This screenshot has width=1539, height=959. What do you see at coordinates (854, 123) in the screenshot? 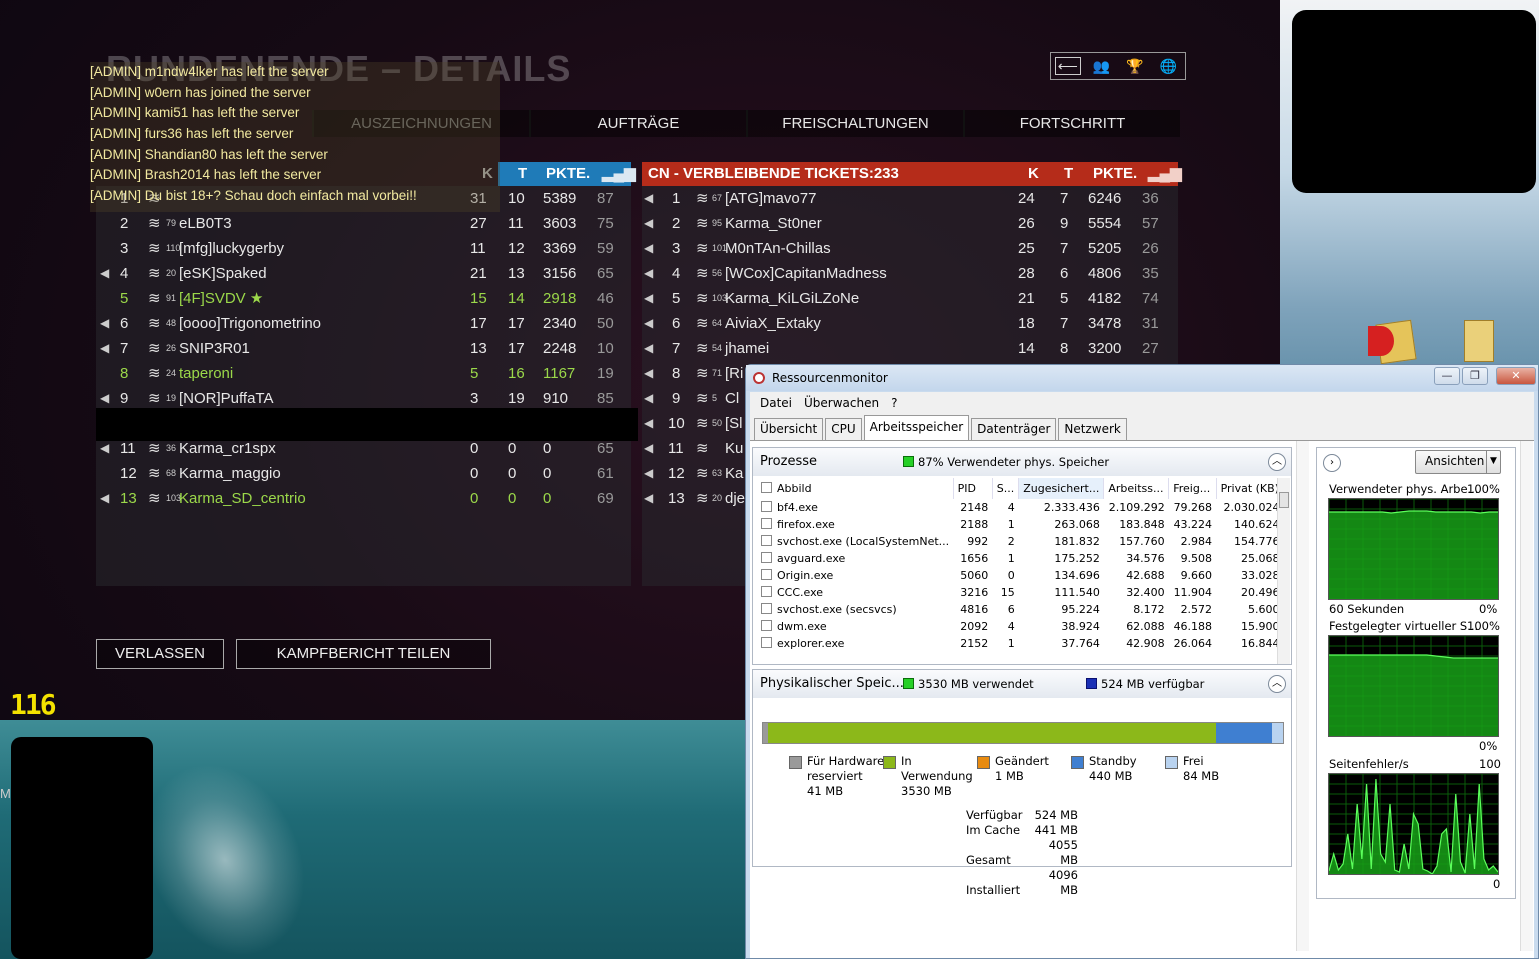
I see `tab-freischaltungen: FREISCHALTUNGEN` at bounding box center [854, 123].